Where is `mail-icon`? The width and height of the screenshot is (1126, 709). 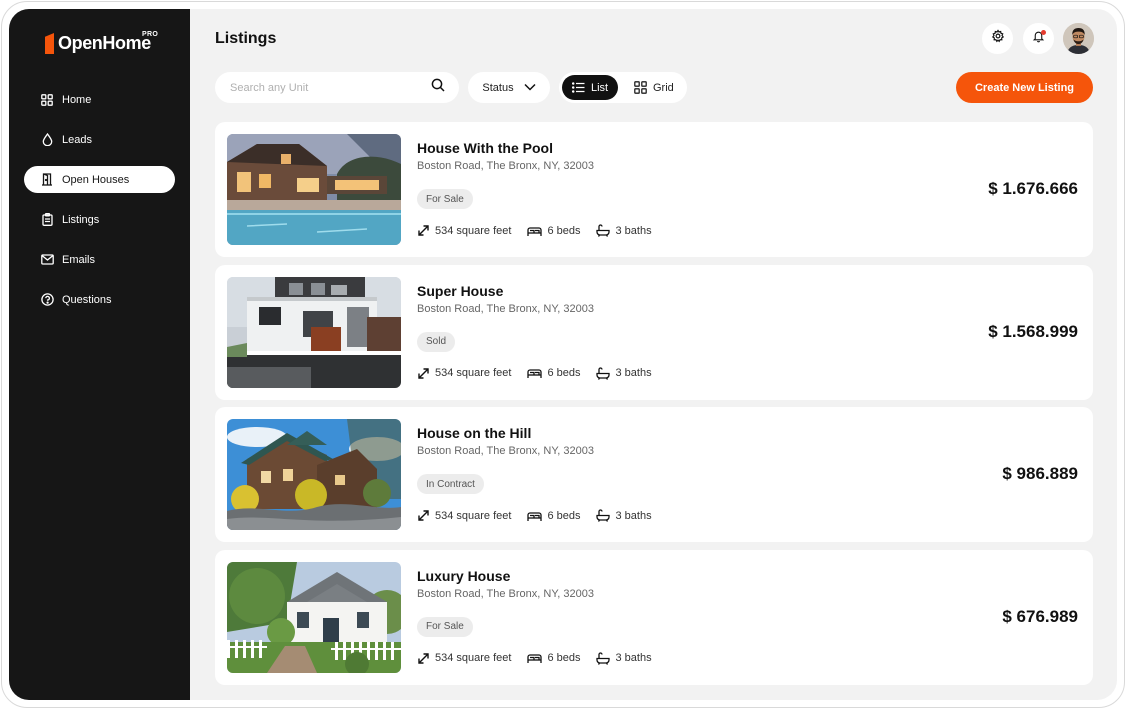 mail-icon is located at coordinates (47, 260).